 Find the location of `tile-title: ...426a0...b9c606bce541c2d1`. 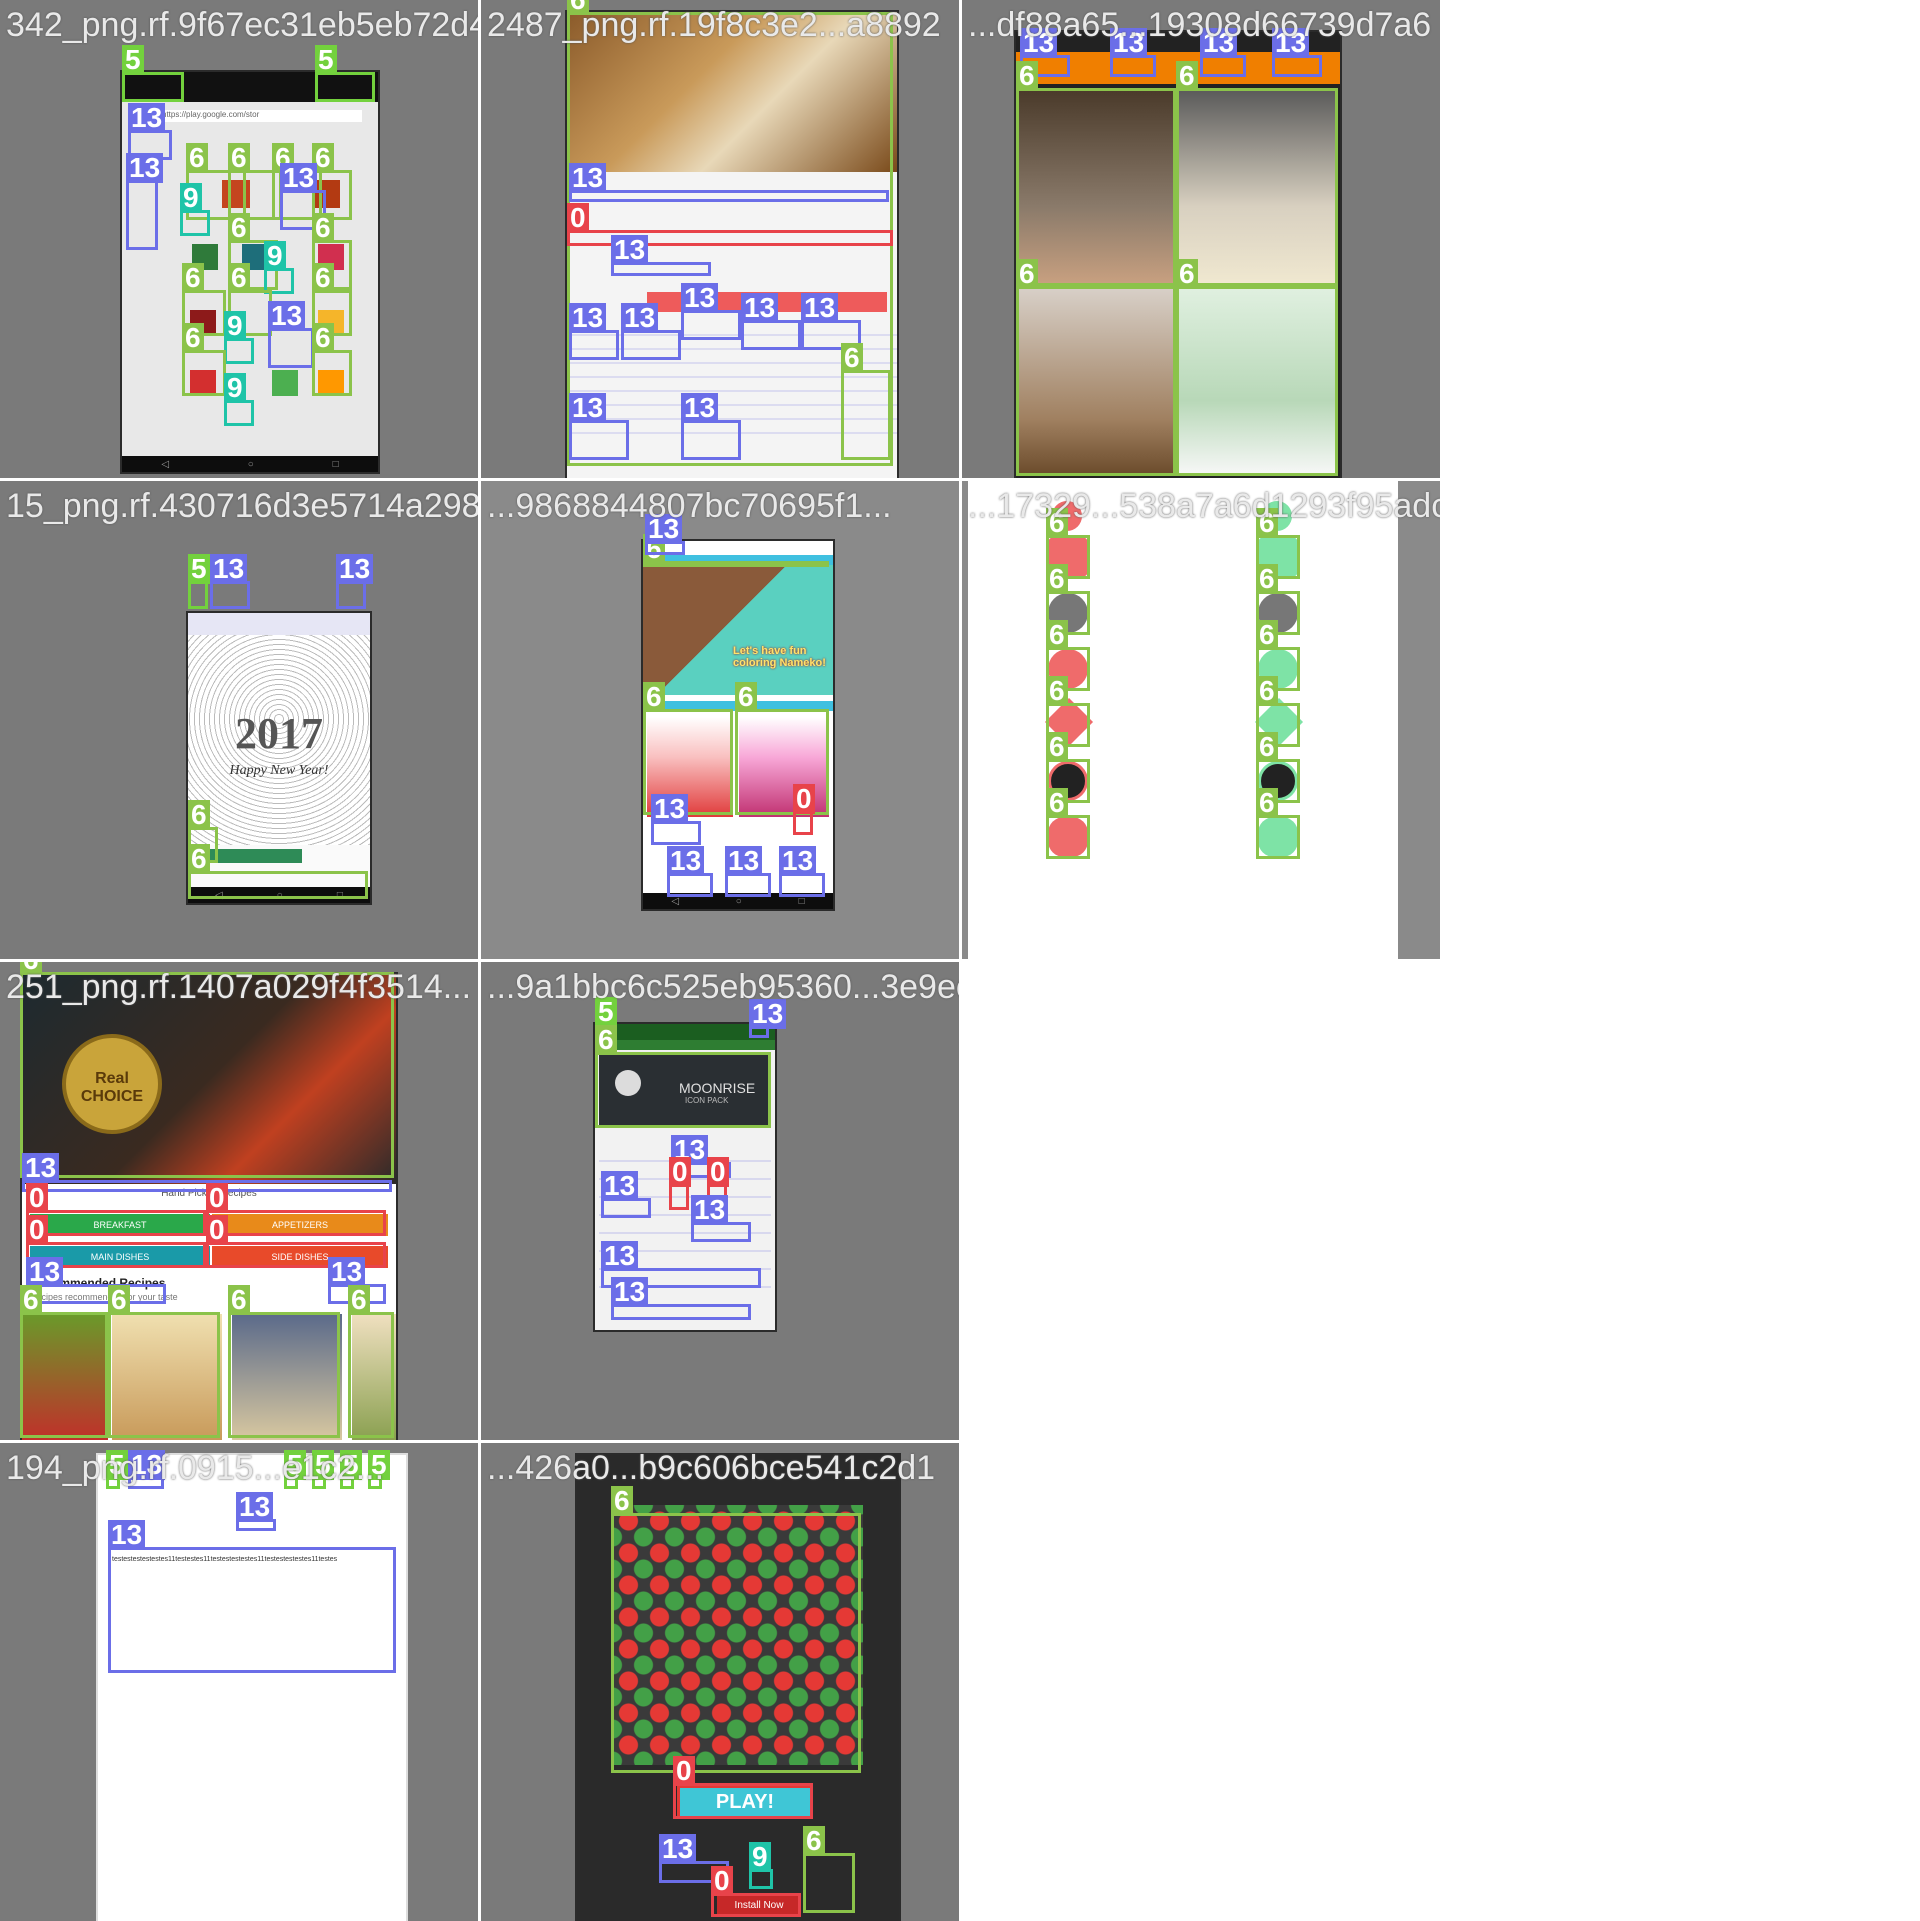

tile-title: ...426a0...b9c606bce541c2d1 is located at coordinates (711, 1468).